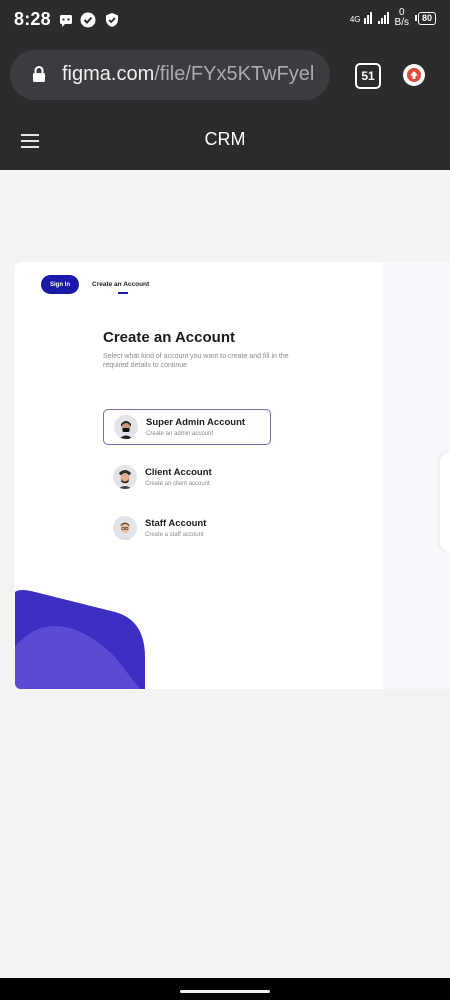 The image size is (450, 1000). Describe the element at coordinates (169, 337) in the screenshot. I see `page-title: Create an Account` at that location.